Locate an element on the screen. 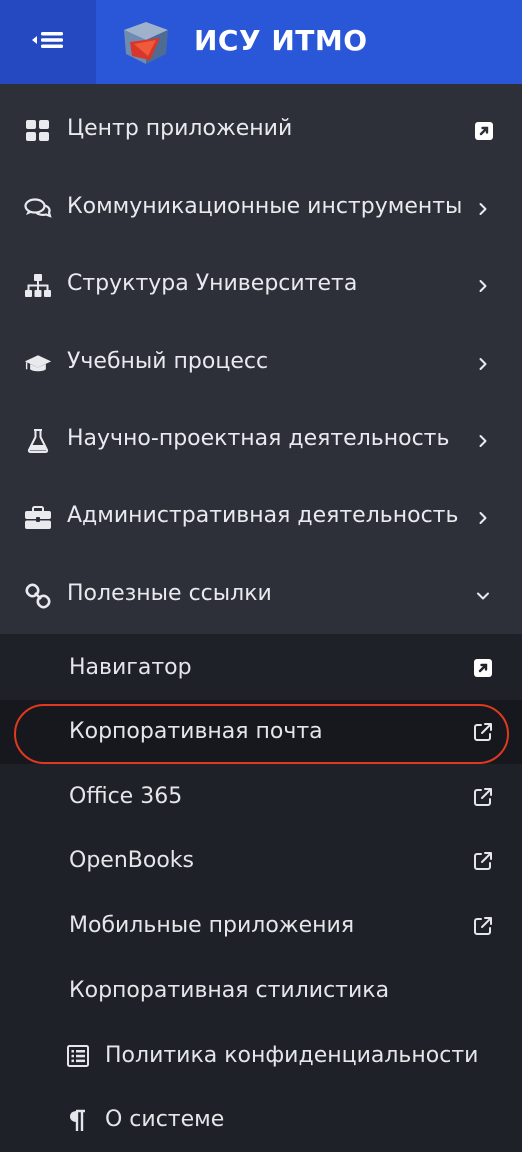  menu-item-app-center: Центр приложений is located at coordinates (261, 131).